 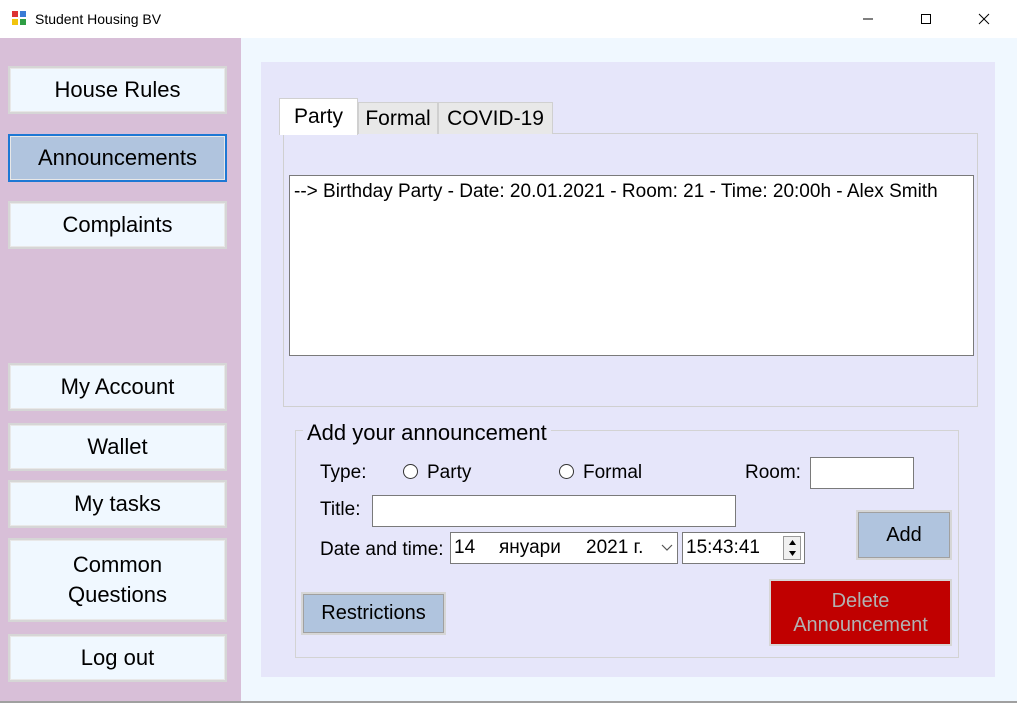 I want to click on type-label: Type:, so click(x=343, y=472).